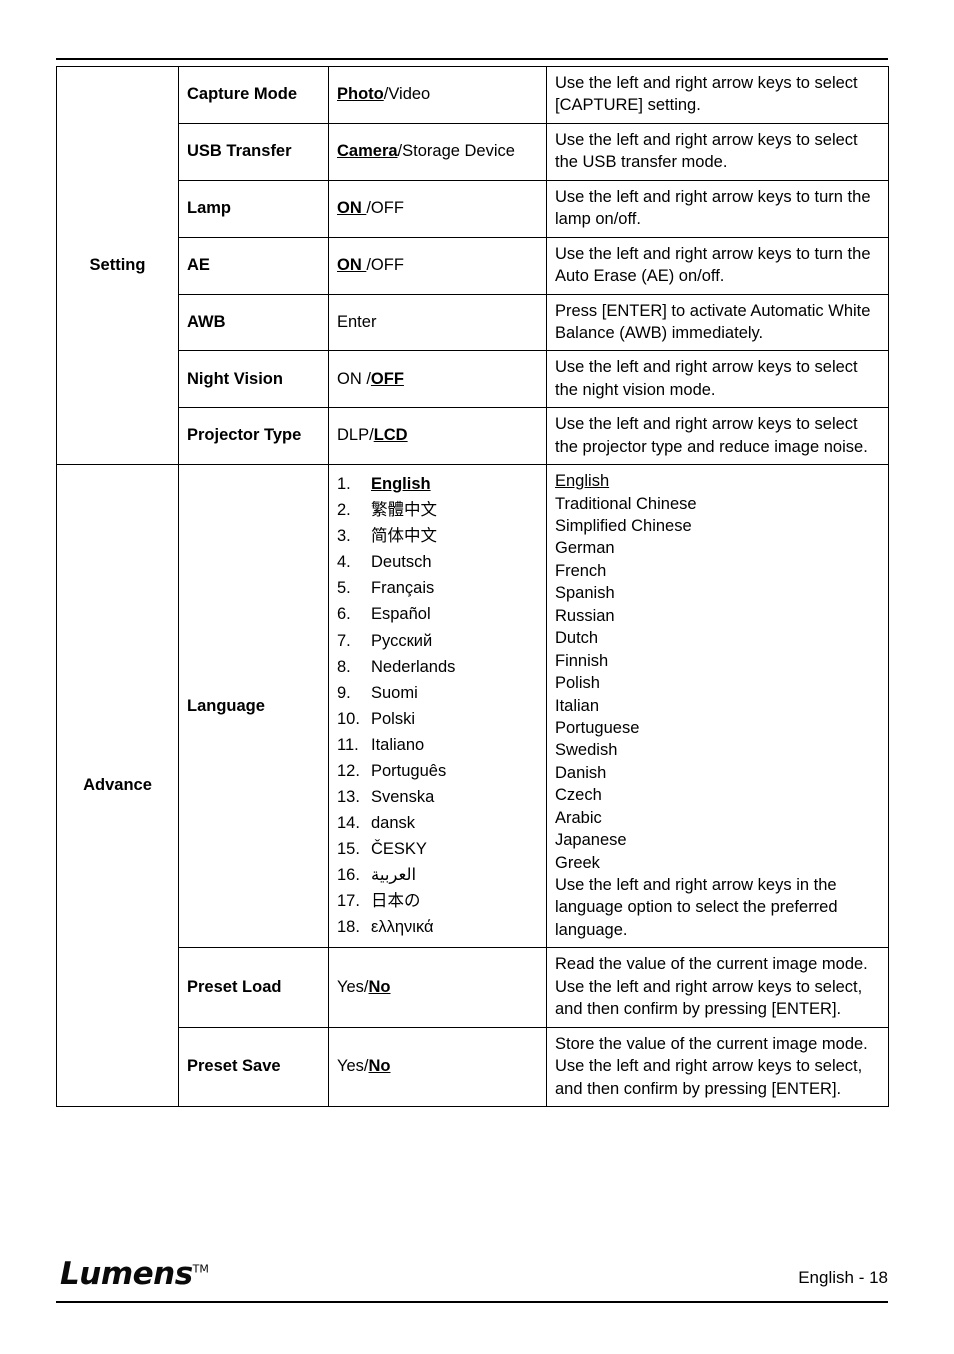  I want to click on footer-rule, so click(472, 1302).